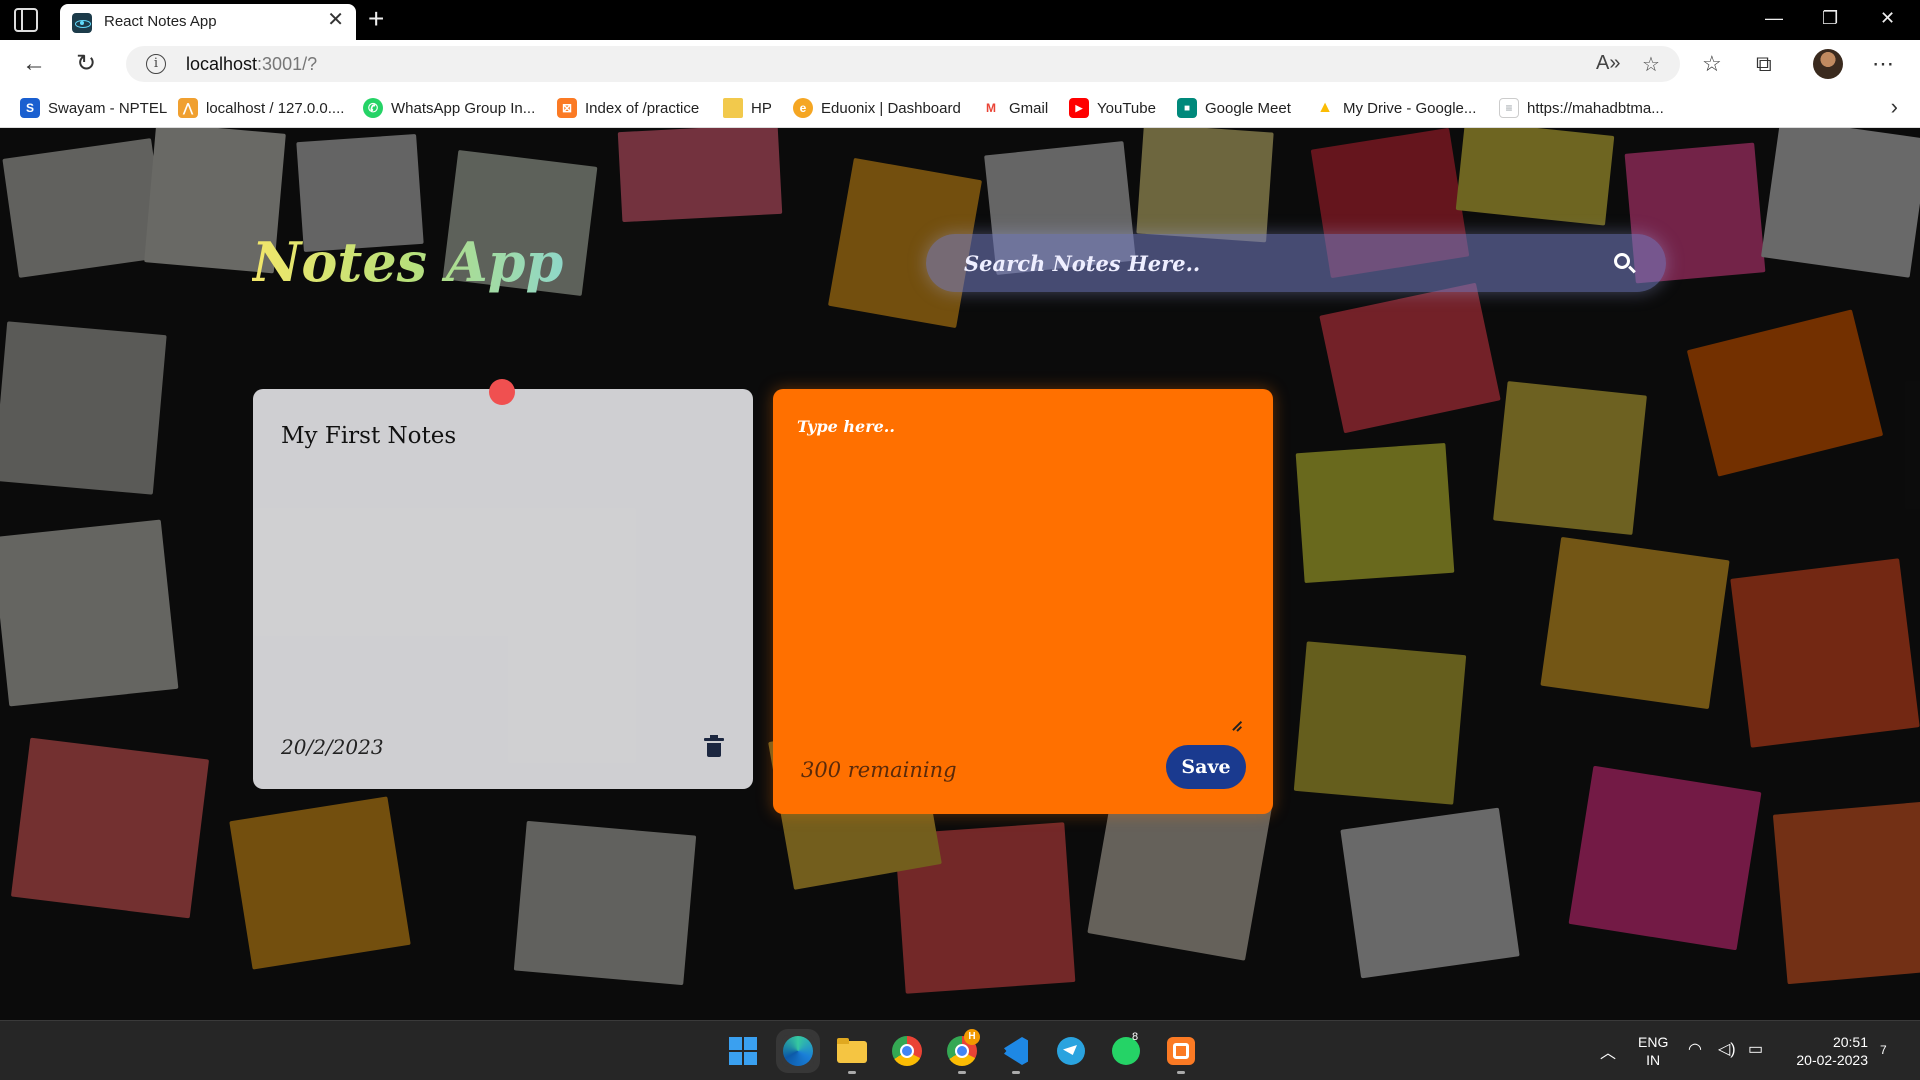  What do you see at coordinates (408, 262) in the screenshot?
I see `app-title: Notes App` at bounding box center [408, 262].